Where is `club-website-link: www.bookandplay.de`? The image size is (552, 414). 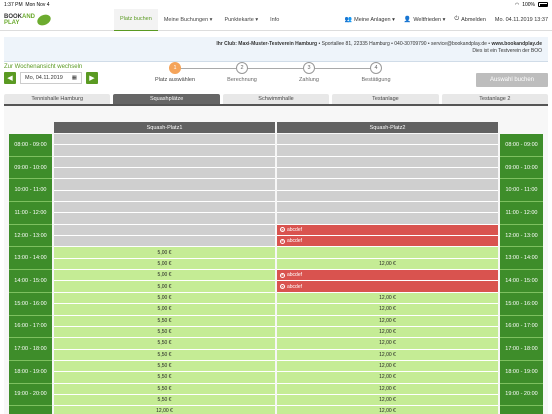
club-website-link: www.bookandplay.de is located at coordinates (516, 44).